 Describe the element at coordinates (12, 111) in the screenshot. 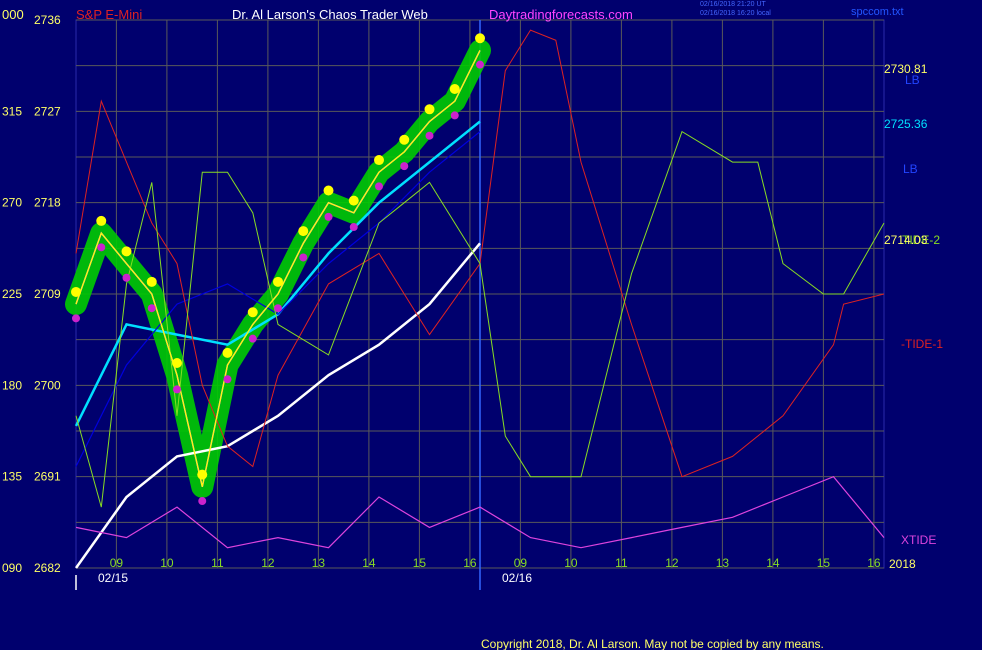

I see `y-code-label: 315` at that location.